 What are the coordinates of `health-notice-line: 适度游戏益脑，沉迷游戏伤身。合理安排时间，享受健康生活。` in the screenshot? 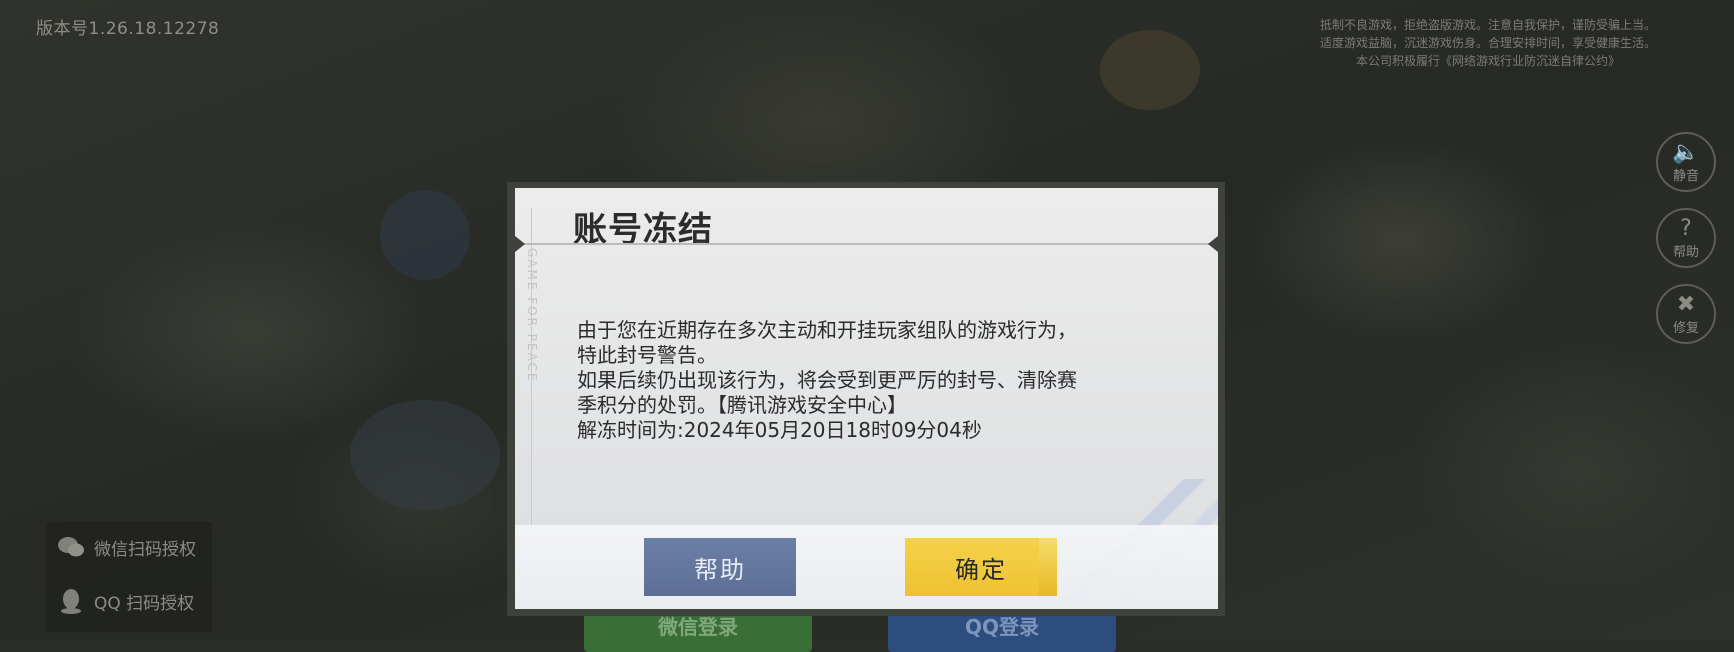 It's located at (1487, 43).